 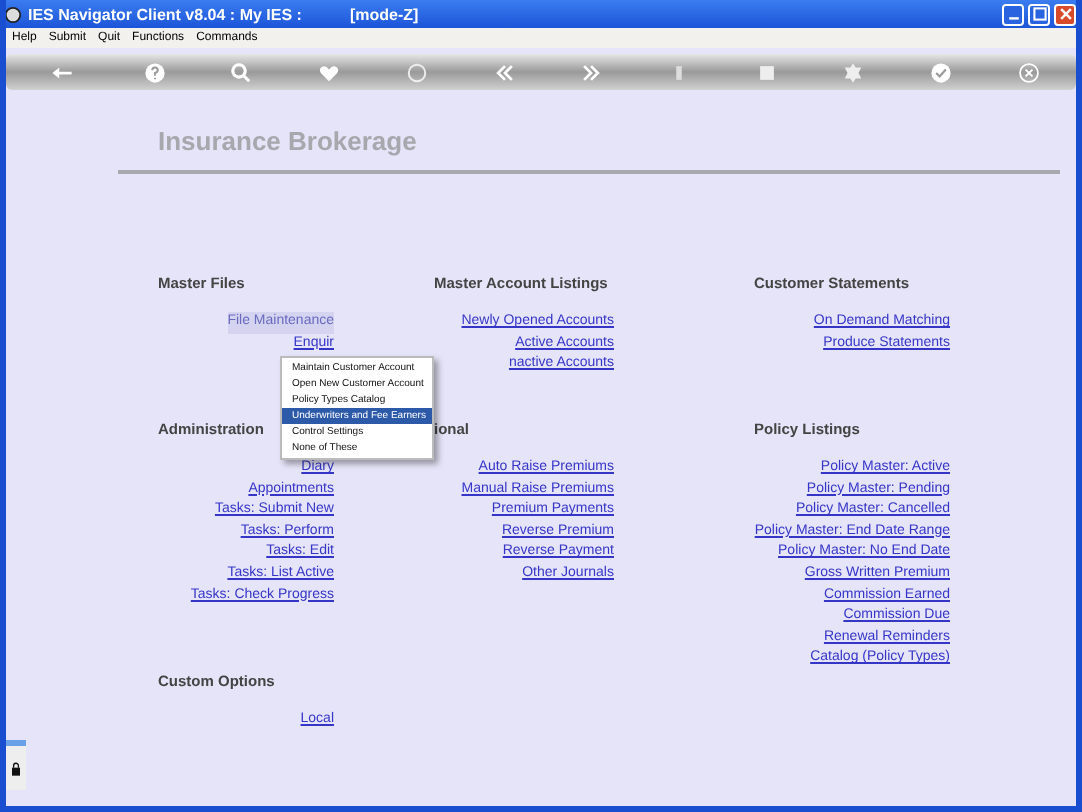 What do you see at coordinates (16, 768) in the screenshot?
I see `lock-icon` at bounding box center [16, 768].